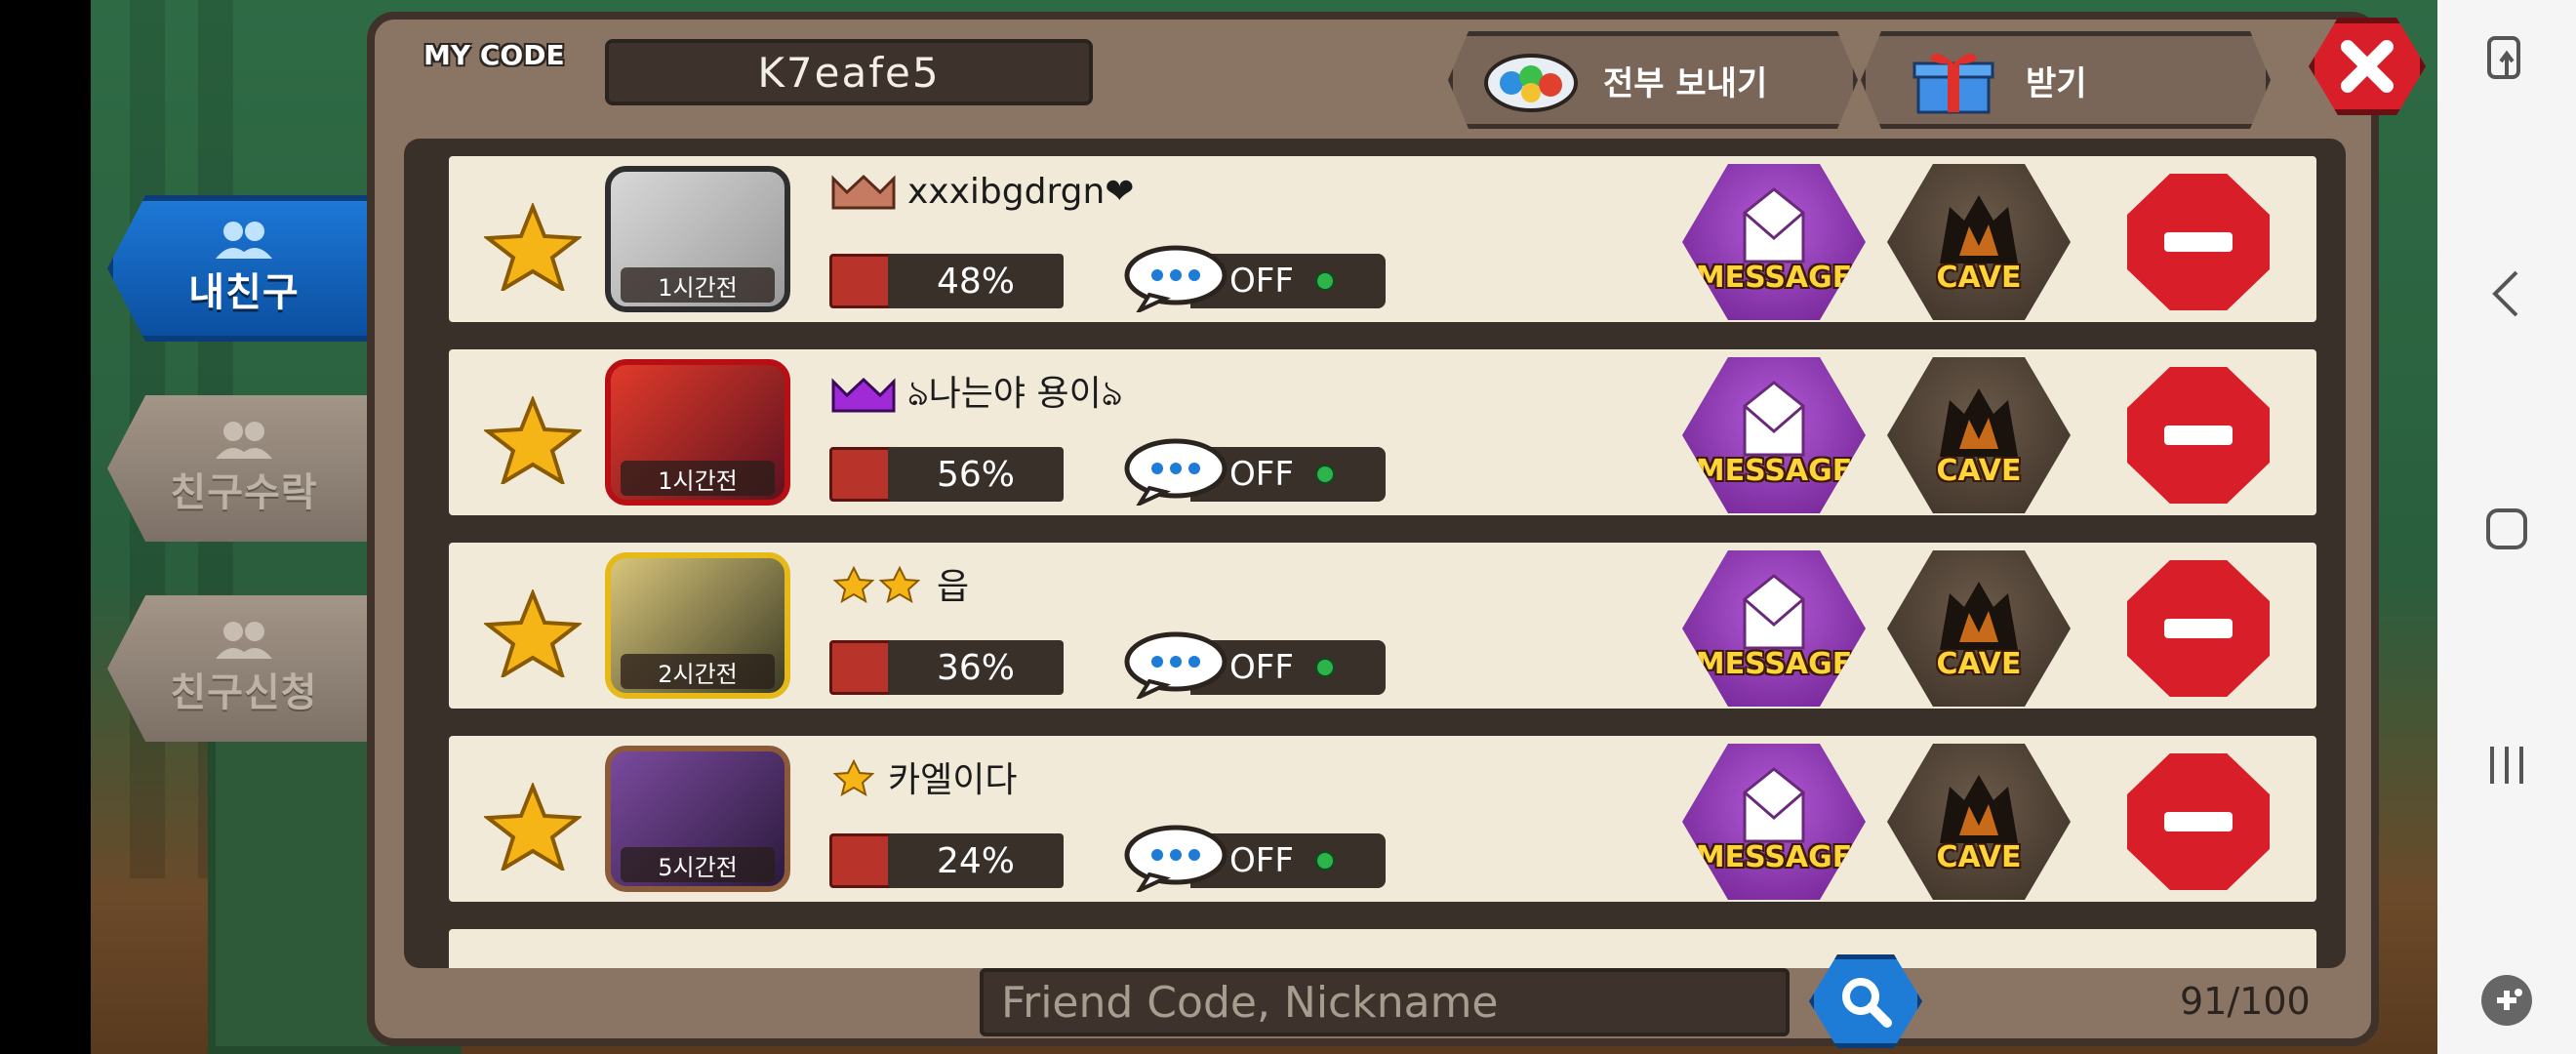  What do you see at coordinates (244, 492) in the screenshot?
I see `tab-label: 친구수락` at bounding box center [244, 492].